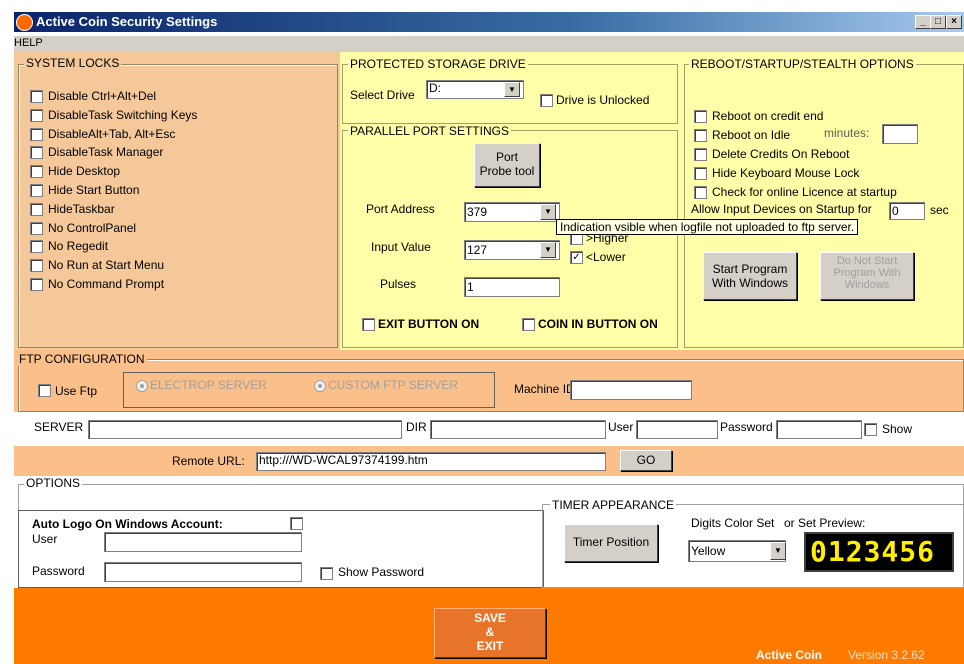 This screenshot has height=664, width=964. What do you see at coordinates (438, 64) in the screenshot?
I see `storage-title: PROTECTED STORAGE DRIVE` at bounding box center [438, 64].